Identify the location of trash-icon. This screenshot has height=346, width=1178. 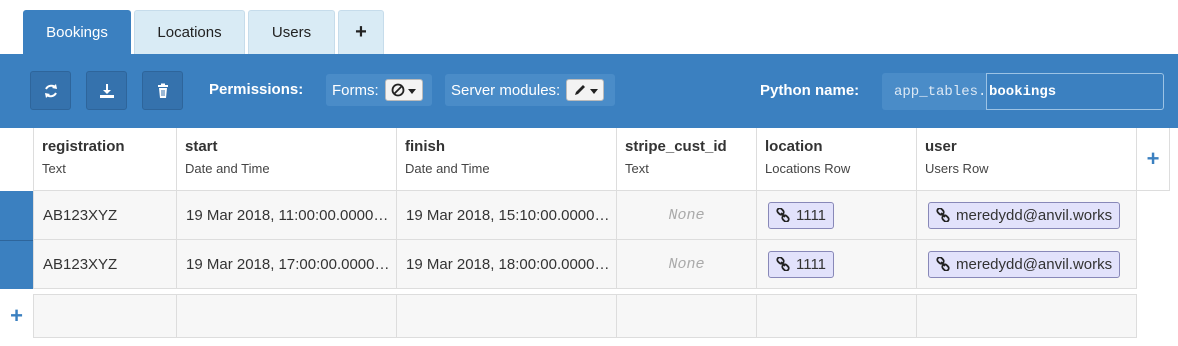
(162, 90).